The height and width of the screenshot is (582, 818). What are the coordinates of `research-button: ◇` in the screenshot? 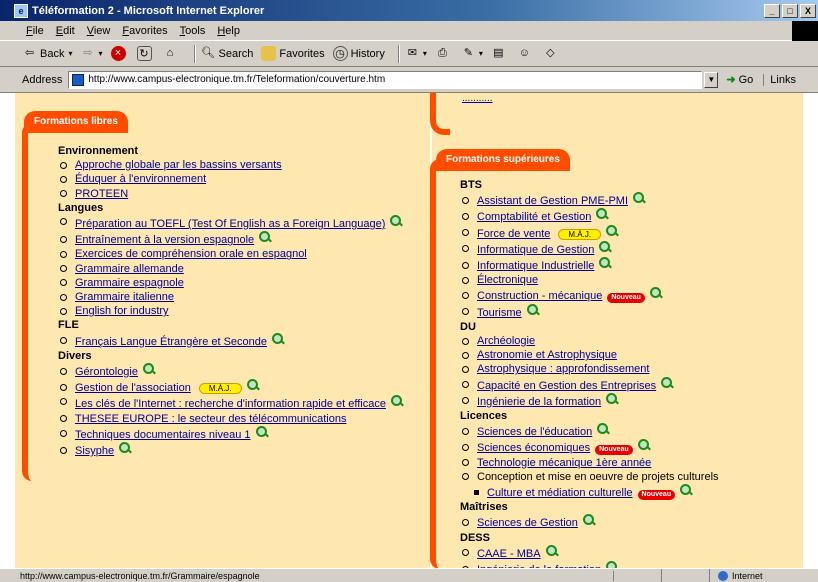 It's located at (552, 53).